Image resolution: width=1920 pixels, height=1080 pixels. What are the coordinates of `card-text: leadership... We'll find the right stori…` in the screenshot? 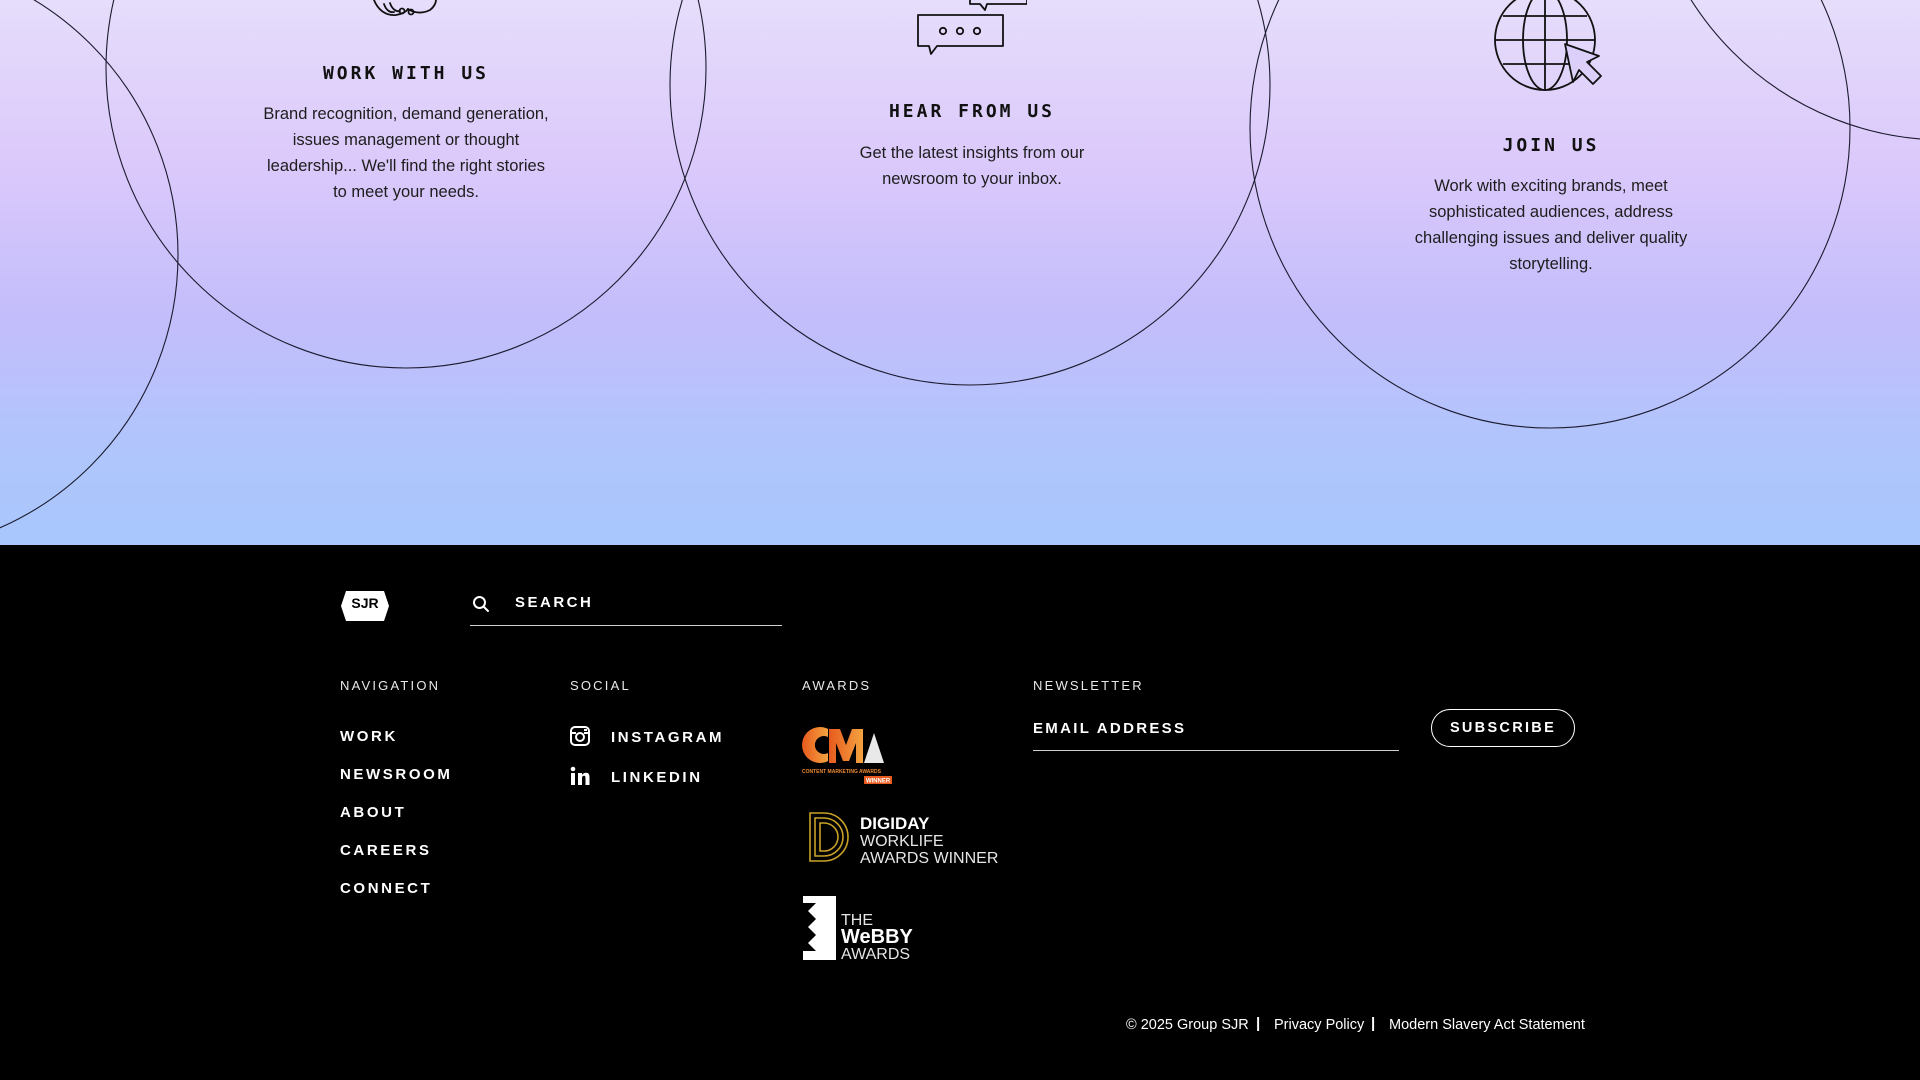 It's located at (406, 166).